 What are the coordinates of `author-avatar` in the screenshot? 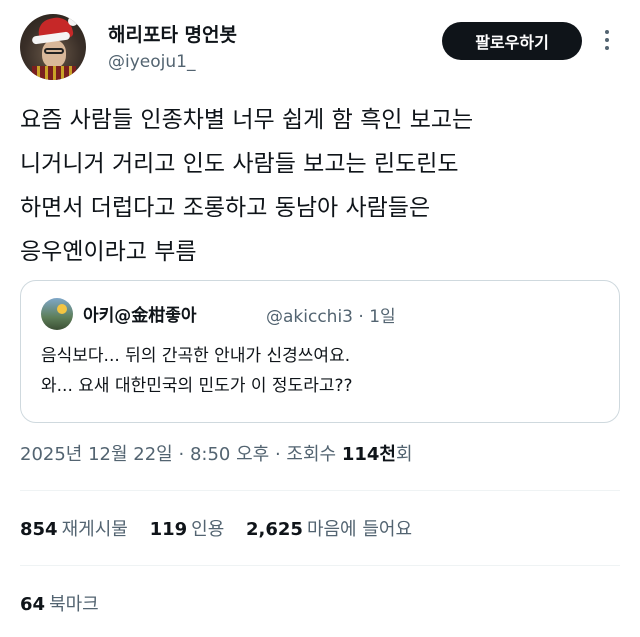 It's located at (53, 47).